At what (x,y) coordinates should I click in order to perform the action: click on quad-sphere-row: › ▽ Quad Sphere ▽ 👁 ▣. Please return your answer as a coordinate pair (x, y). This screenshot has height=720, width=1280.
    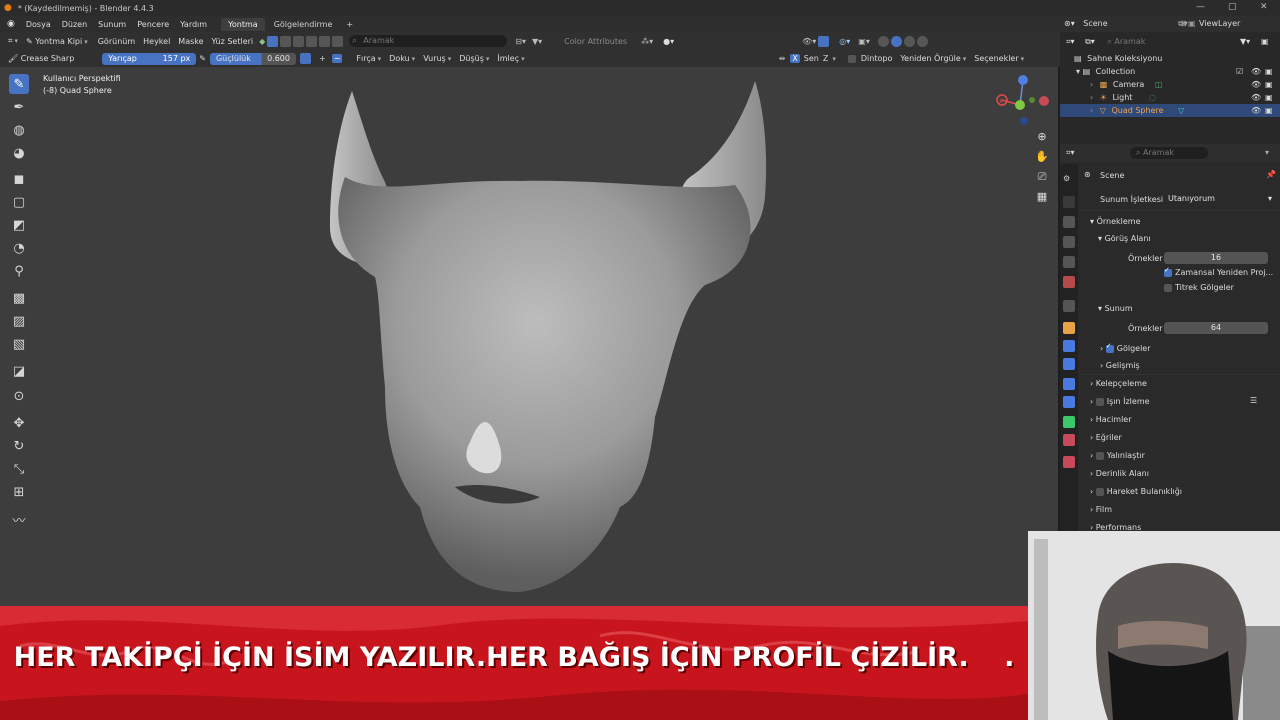
    Looking at the image, I should click on (1170, 110).